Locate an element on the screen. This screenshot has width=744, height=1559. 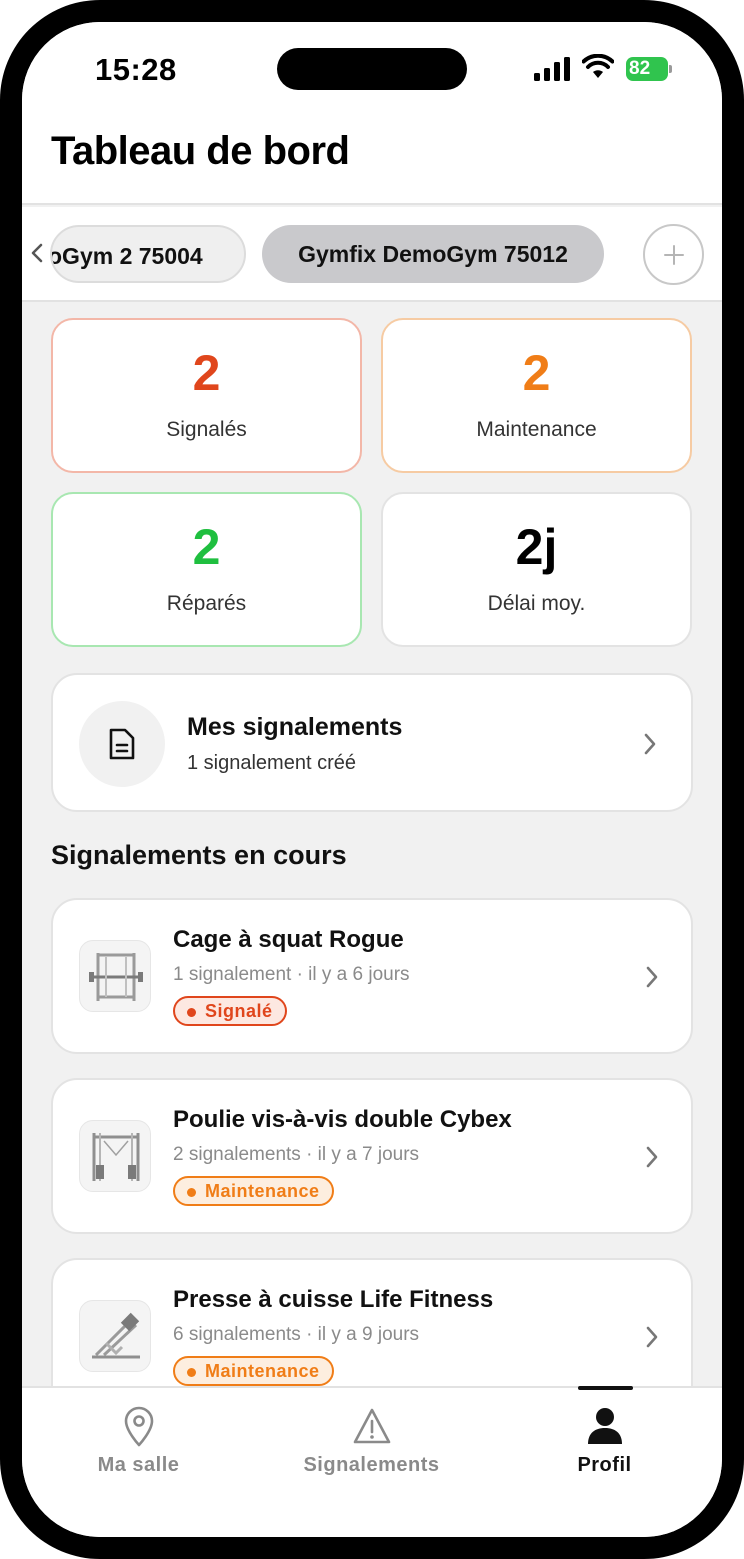
tab-signalements: Signalements is located at coordinates (371, 1462).